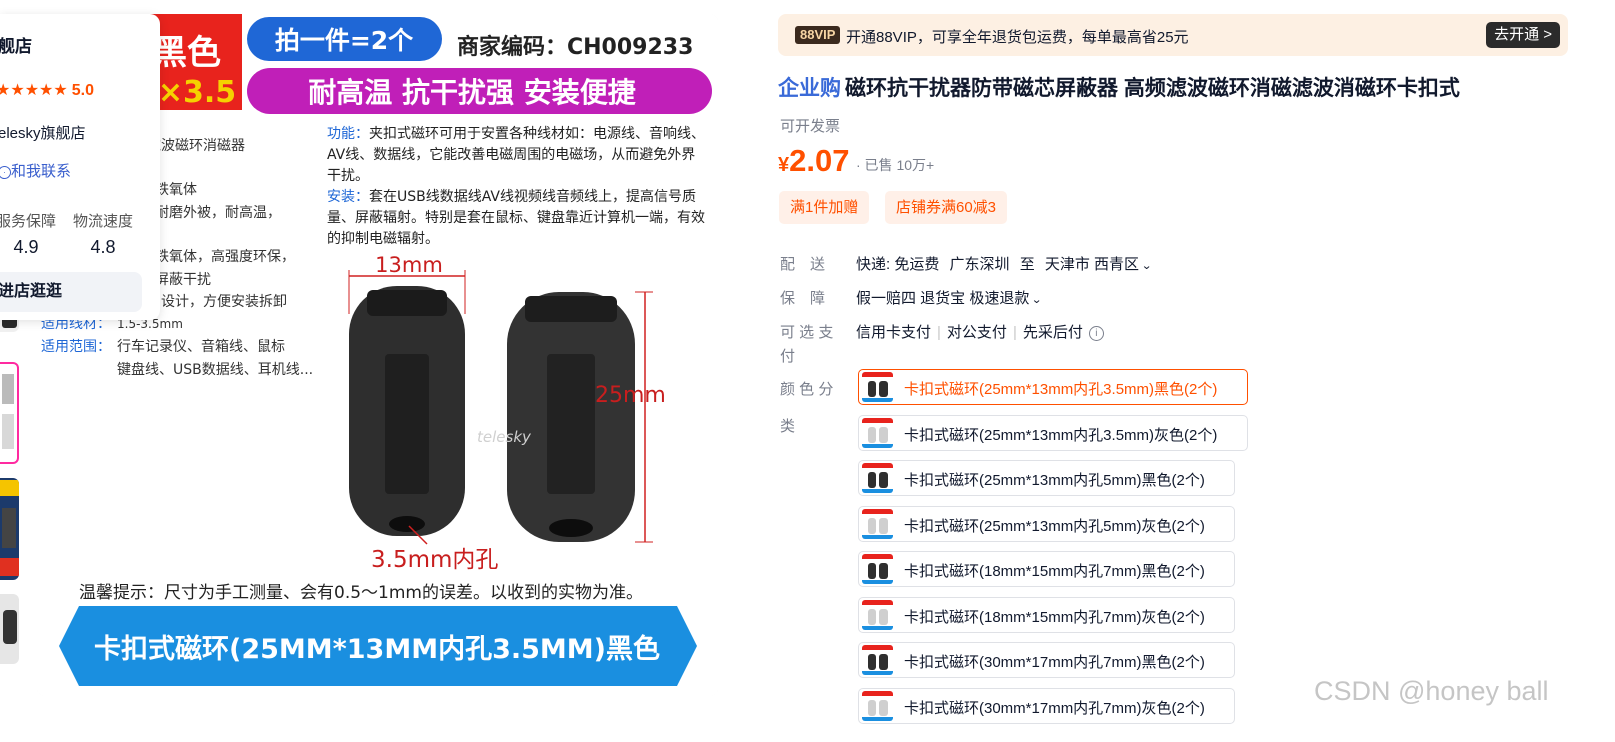 This screenshot has height=742, width=1615. What do you see at coordinates (819, 160) in the screenshot?
I see `price-value: 2.07` at bounding box center [819, 160].